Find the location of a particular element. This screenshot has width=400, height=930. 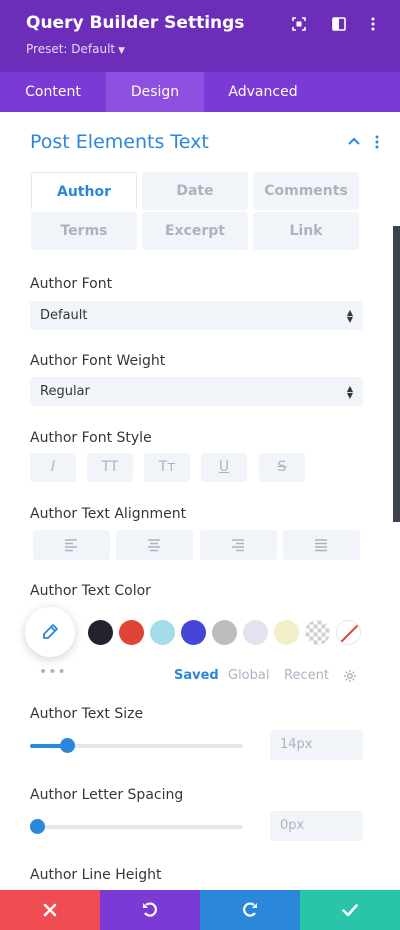

close-icon is located at coordinates (50, 910).